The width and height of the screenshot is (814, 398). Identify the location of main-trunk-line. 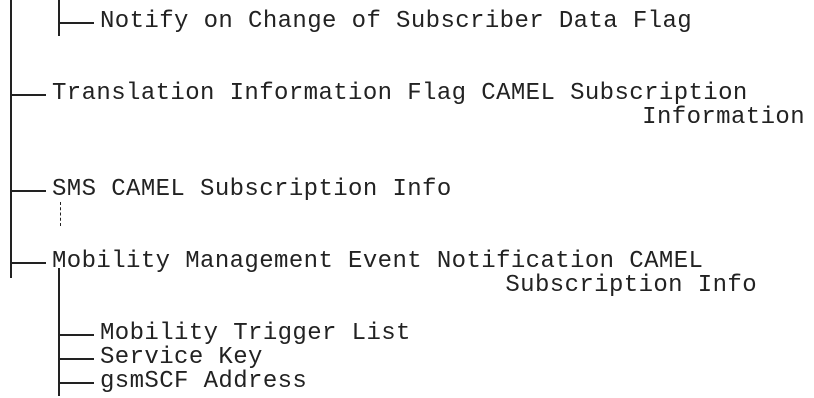
(11, 139).